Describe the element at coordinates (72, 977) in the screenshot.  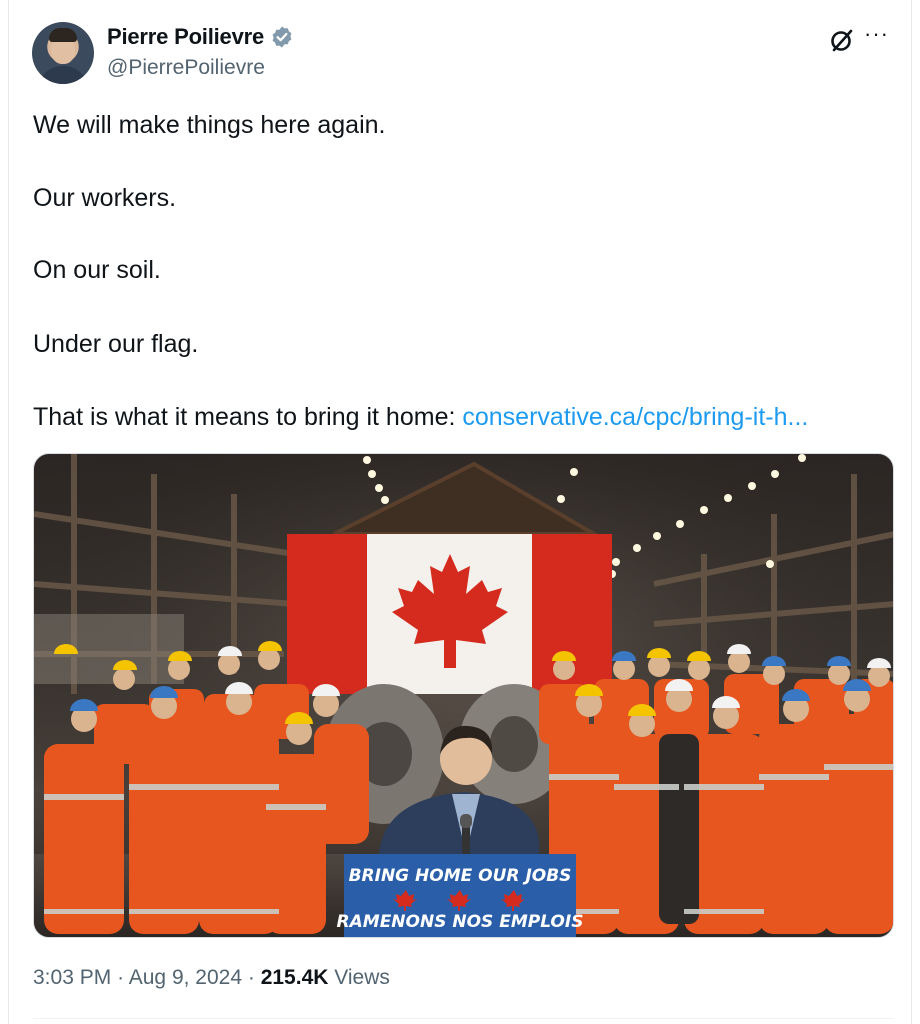
I see `tweet-time: 3:03 PM` at that location.